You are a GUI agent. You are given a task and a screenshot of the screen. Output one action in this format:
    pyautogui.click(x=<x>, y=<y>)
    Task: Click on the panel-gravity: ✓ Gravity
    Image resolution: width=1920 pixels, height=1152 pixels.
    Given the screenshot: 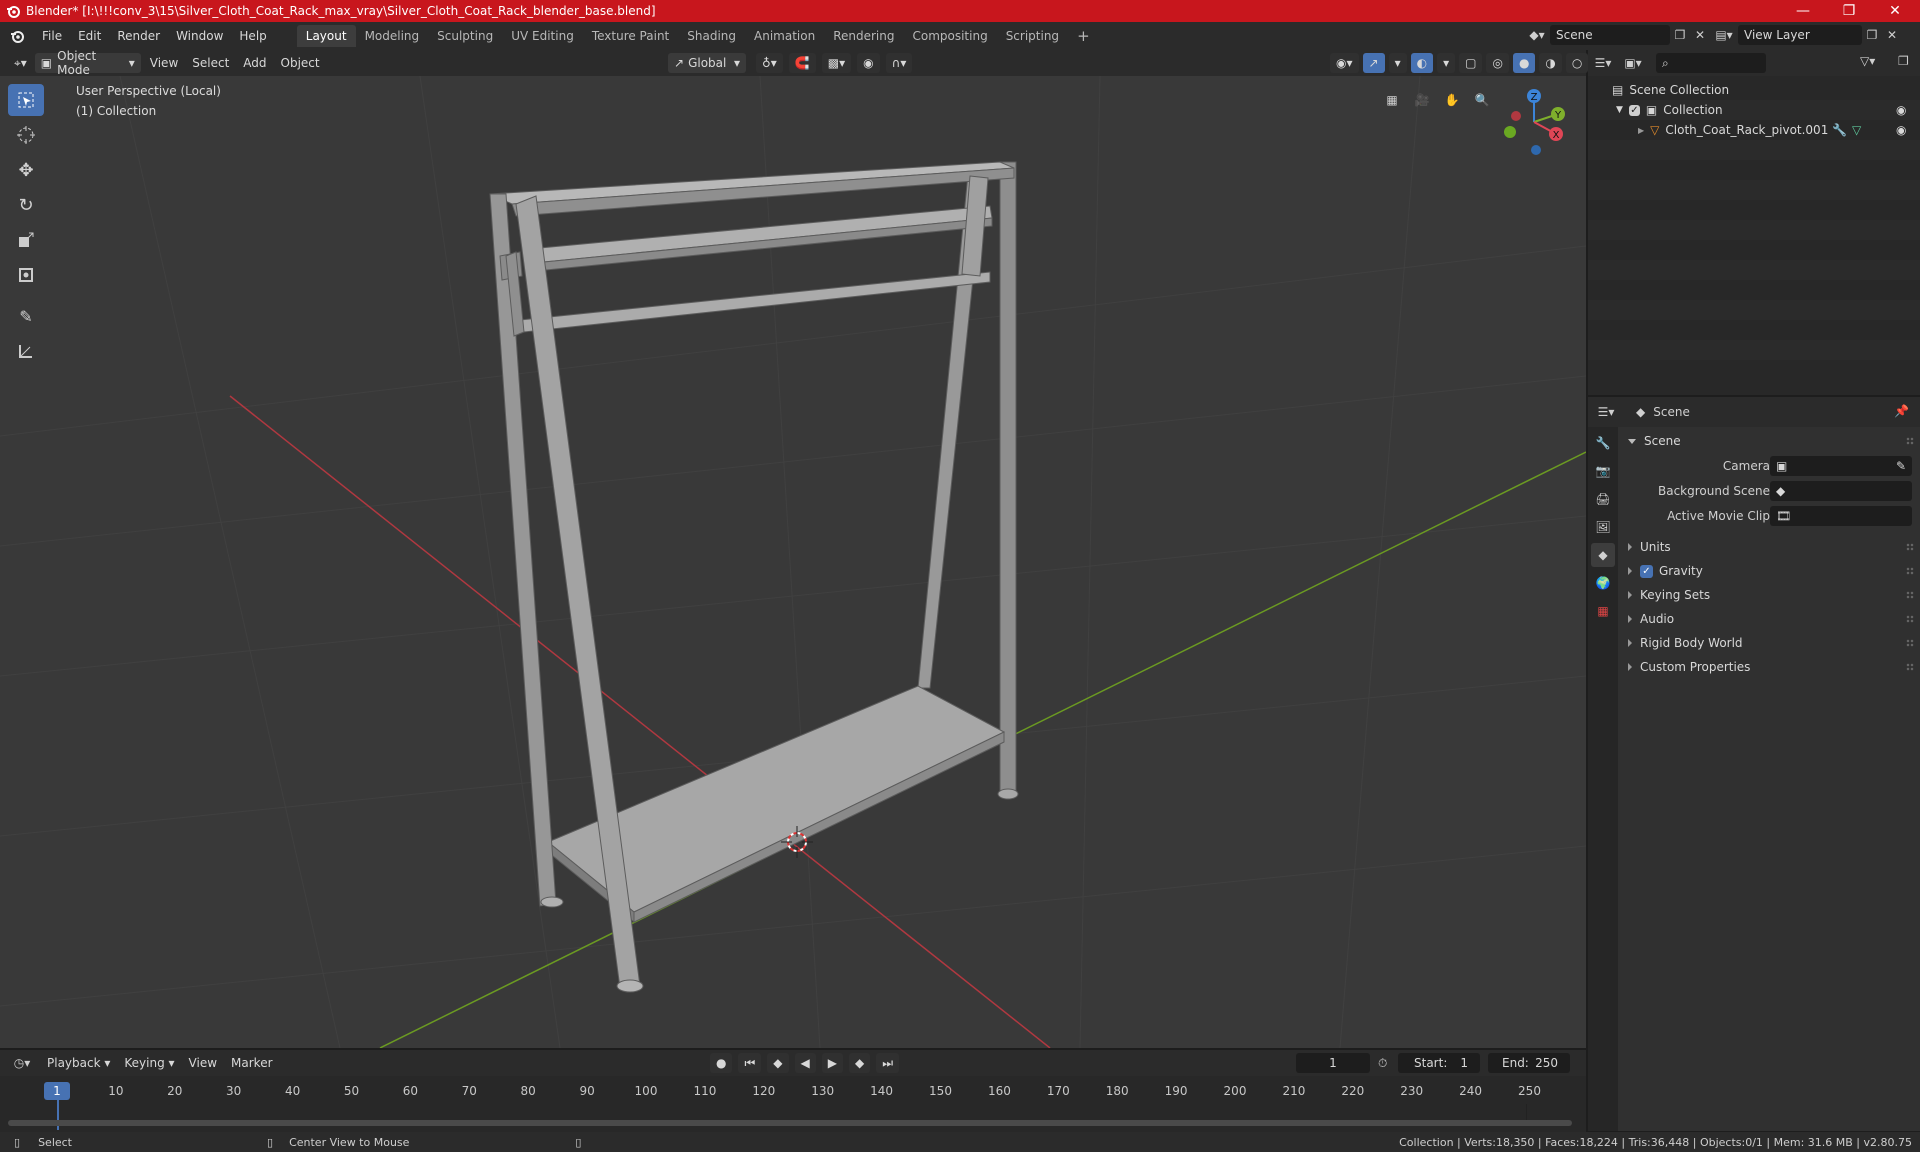 What is the action you would take?
    pyautogui.click(x=1769, y=571)
    